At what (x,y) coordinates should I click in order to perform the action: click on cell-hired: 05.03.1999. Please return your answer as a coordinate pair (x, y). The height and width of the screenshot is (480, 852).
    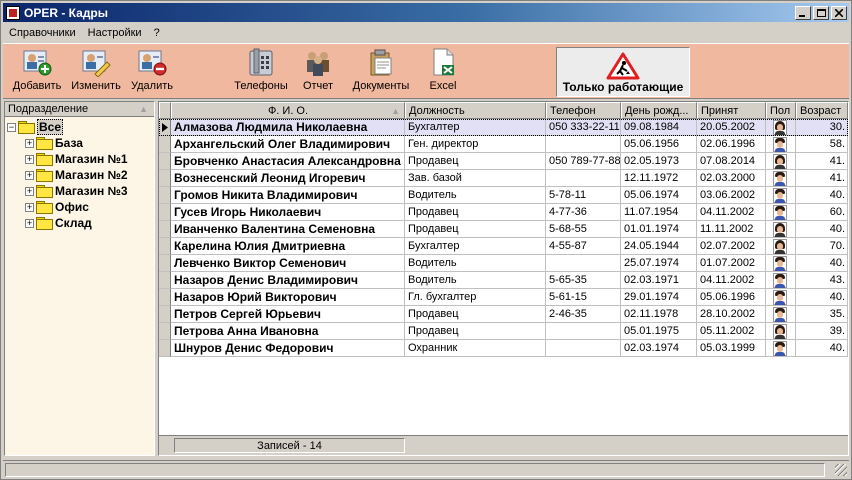
    Looking at the image, I should click on (731, 348).